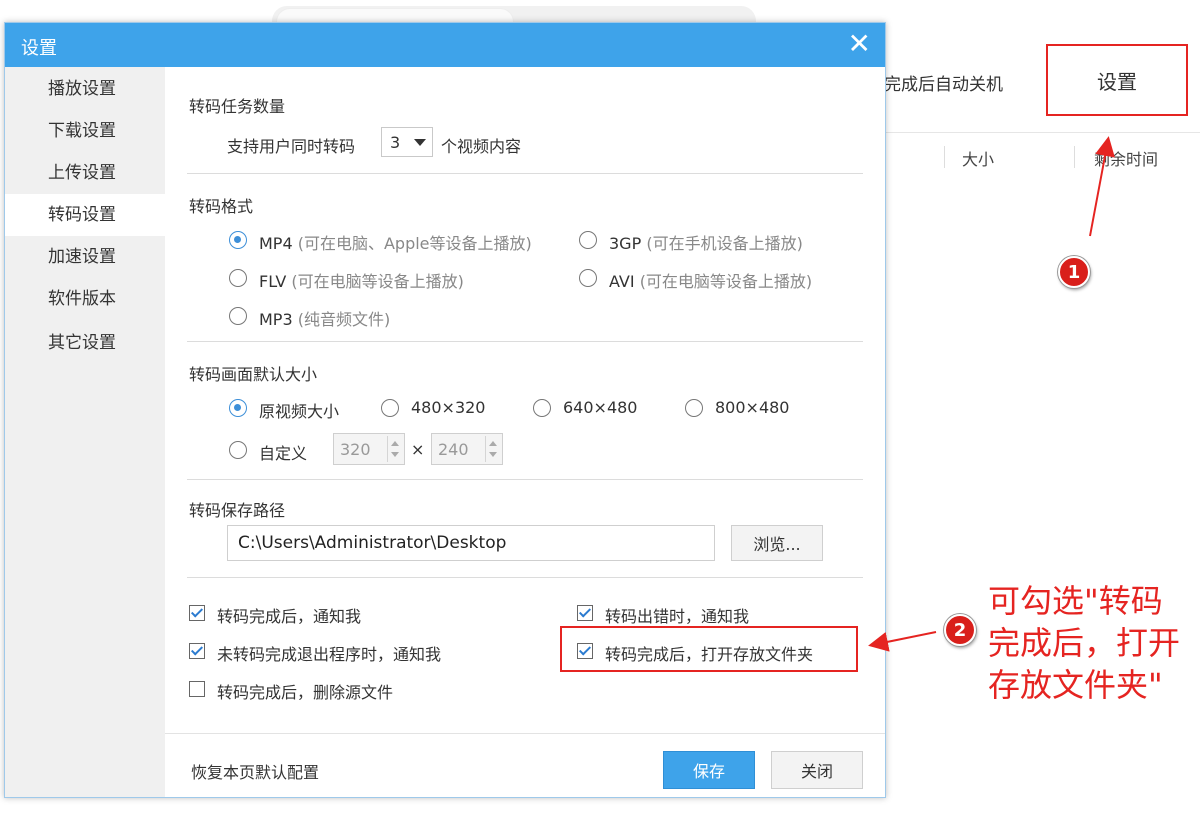 Image resolution: width=1200 pixels, height=828 pixels. What do you see at coordinates (1102, 186) in the screenshot?
I see `arrow-to-settings` at bounding box center [1102, 186].